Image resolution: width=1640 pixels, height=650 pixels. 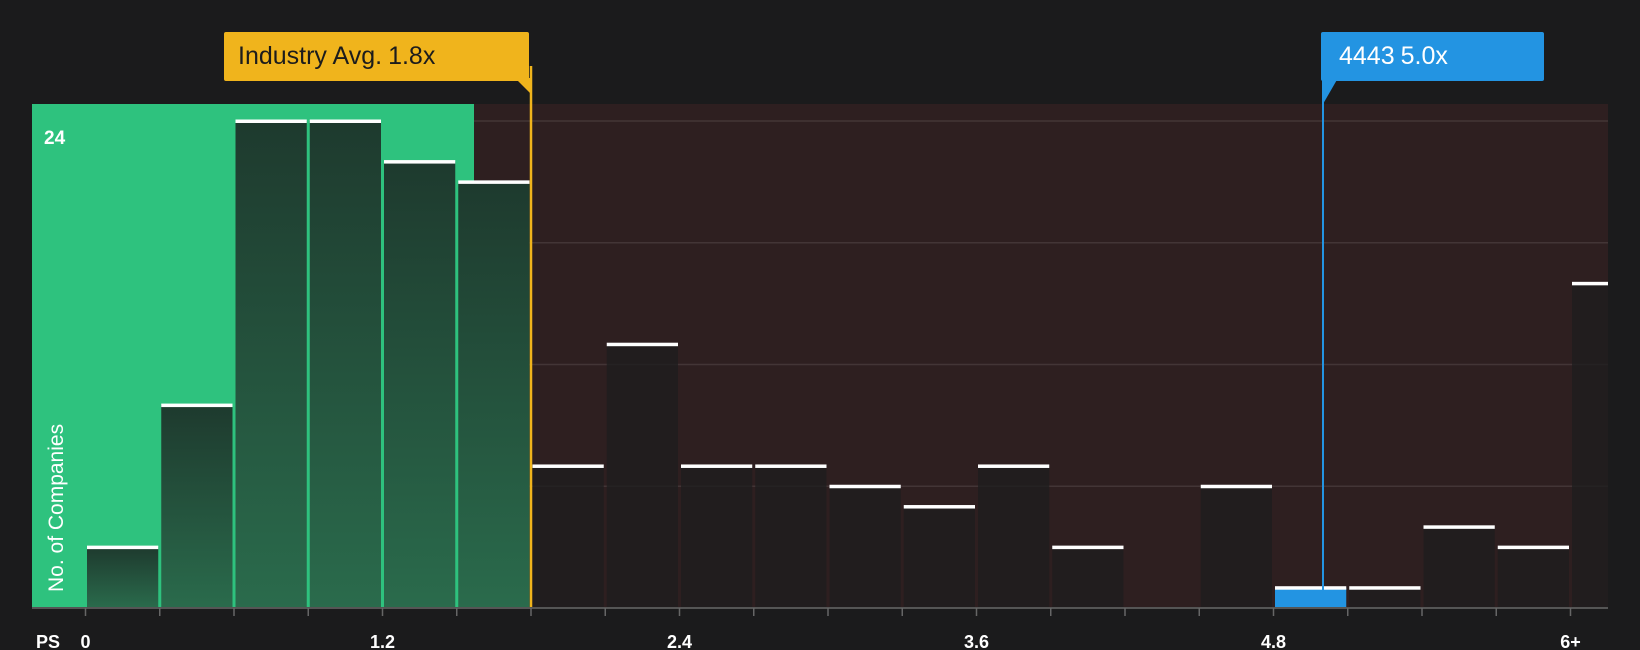 I want to click on x-tick-label: 2.4, so click(x=679, y=641).